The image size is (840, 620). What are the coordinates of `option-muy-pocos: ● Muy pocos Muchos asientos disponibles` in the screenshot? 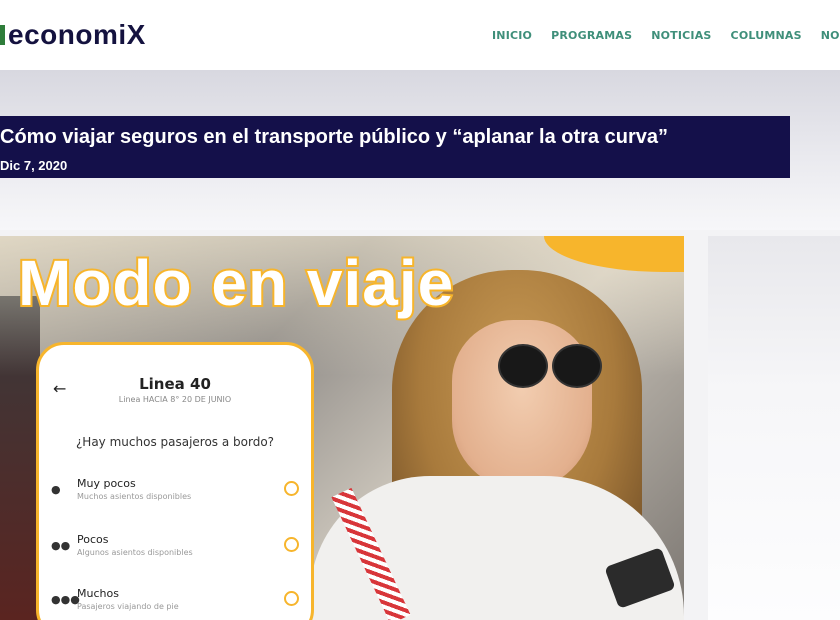 It's located at (175, 495).